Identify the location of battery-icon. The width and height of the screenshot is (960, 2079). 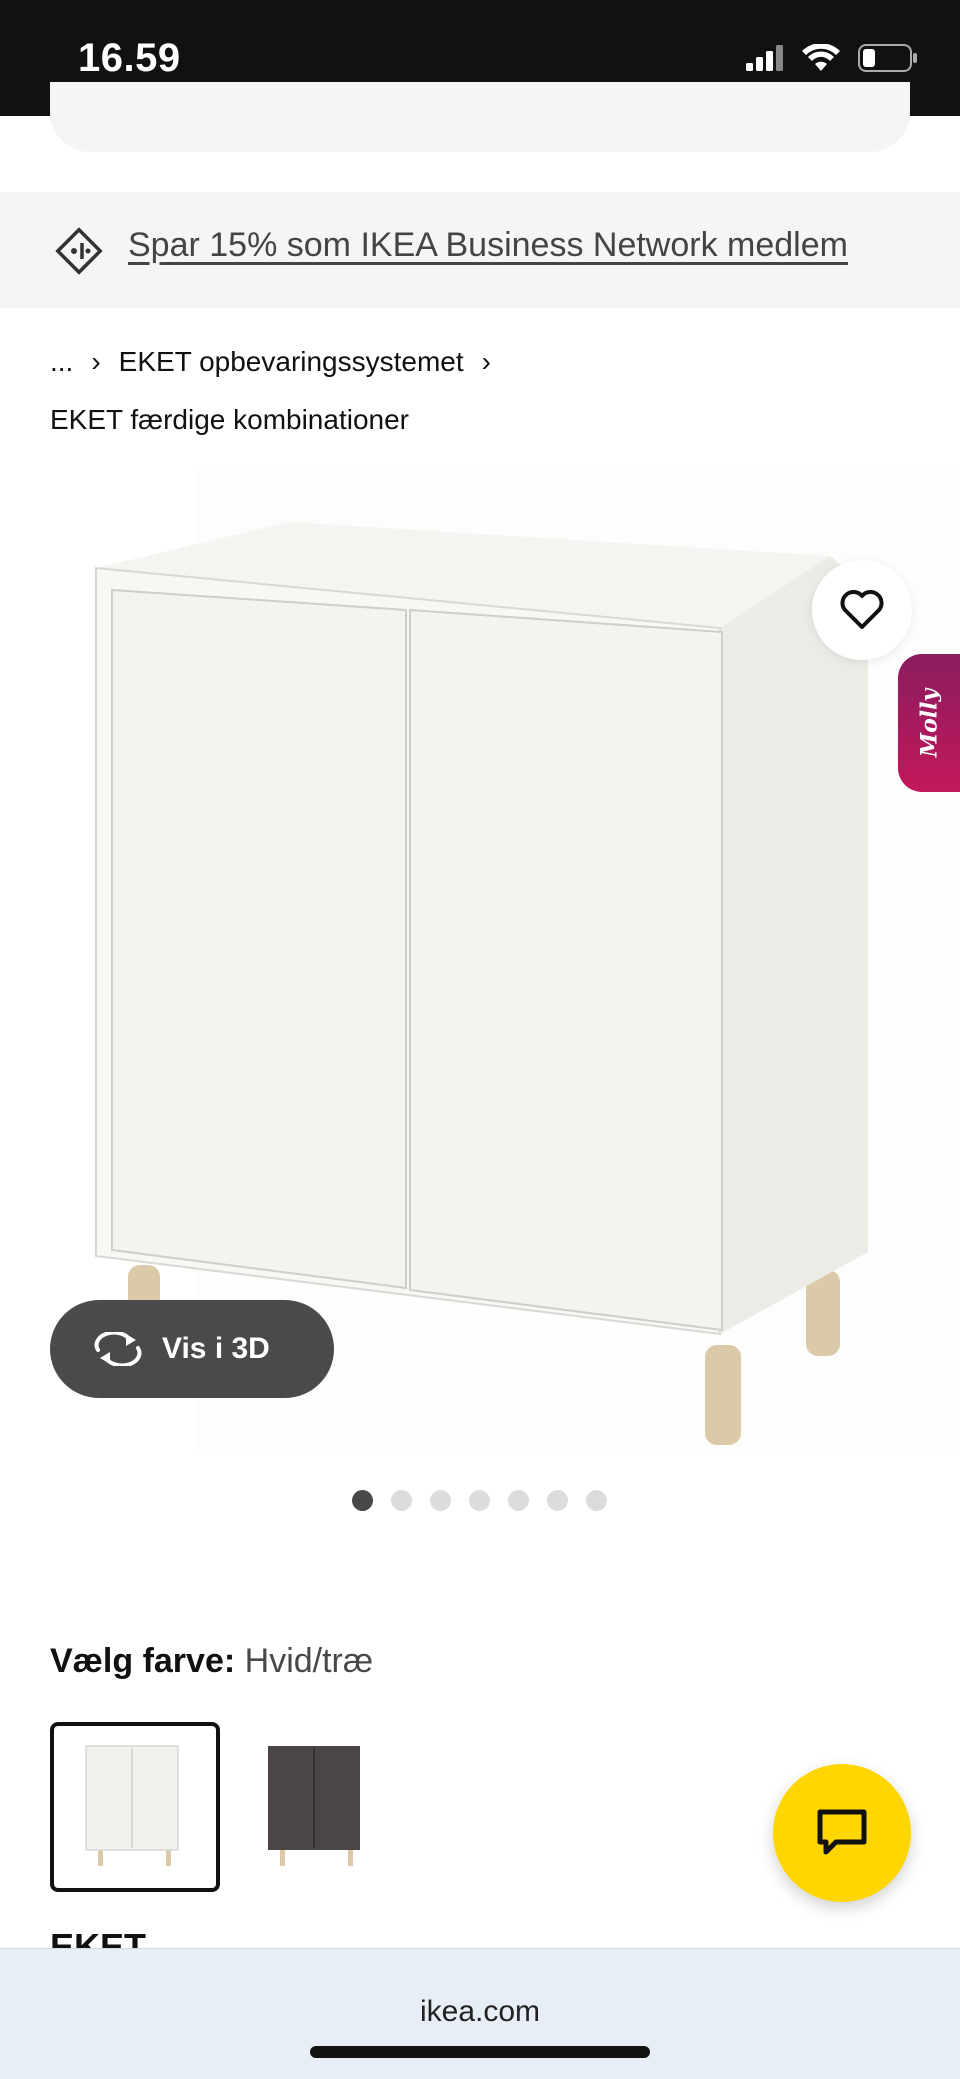
(887, 58).